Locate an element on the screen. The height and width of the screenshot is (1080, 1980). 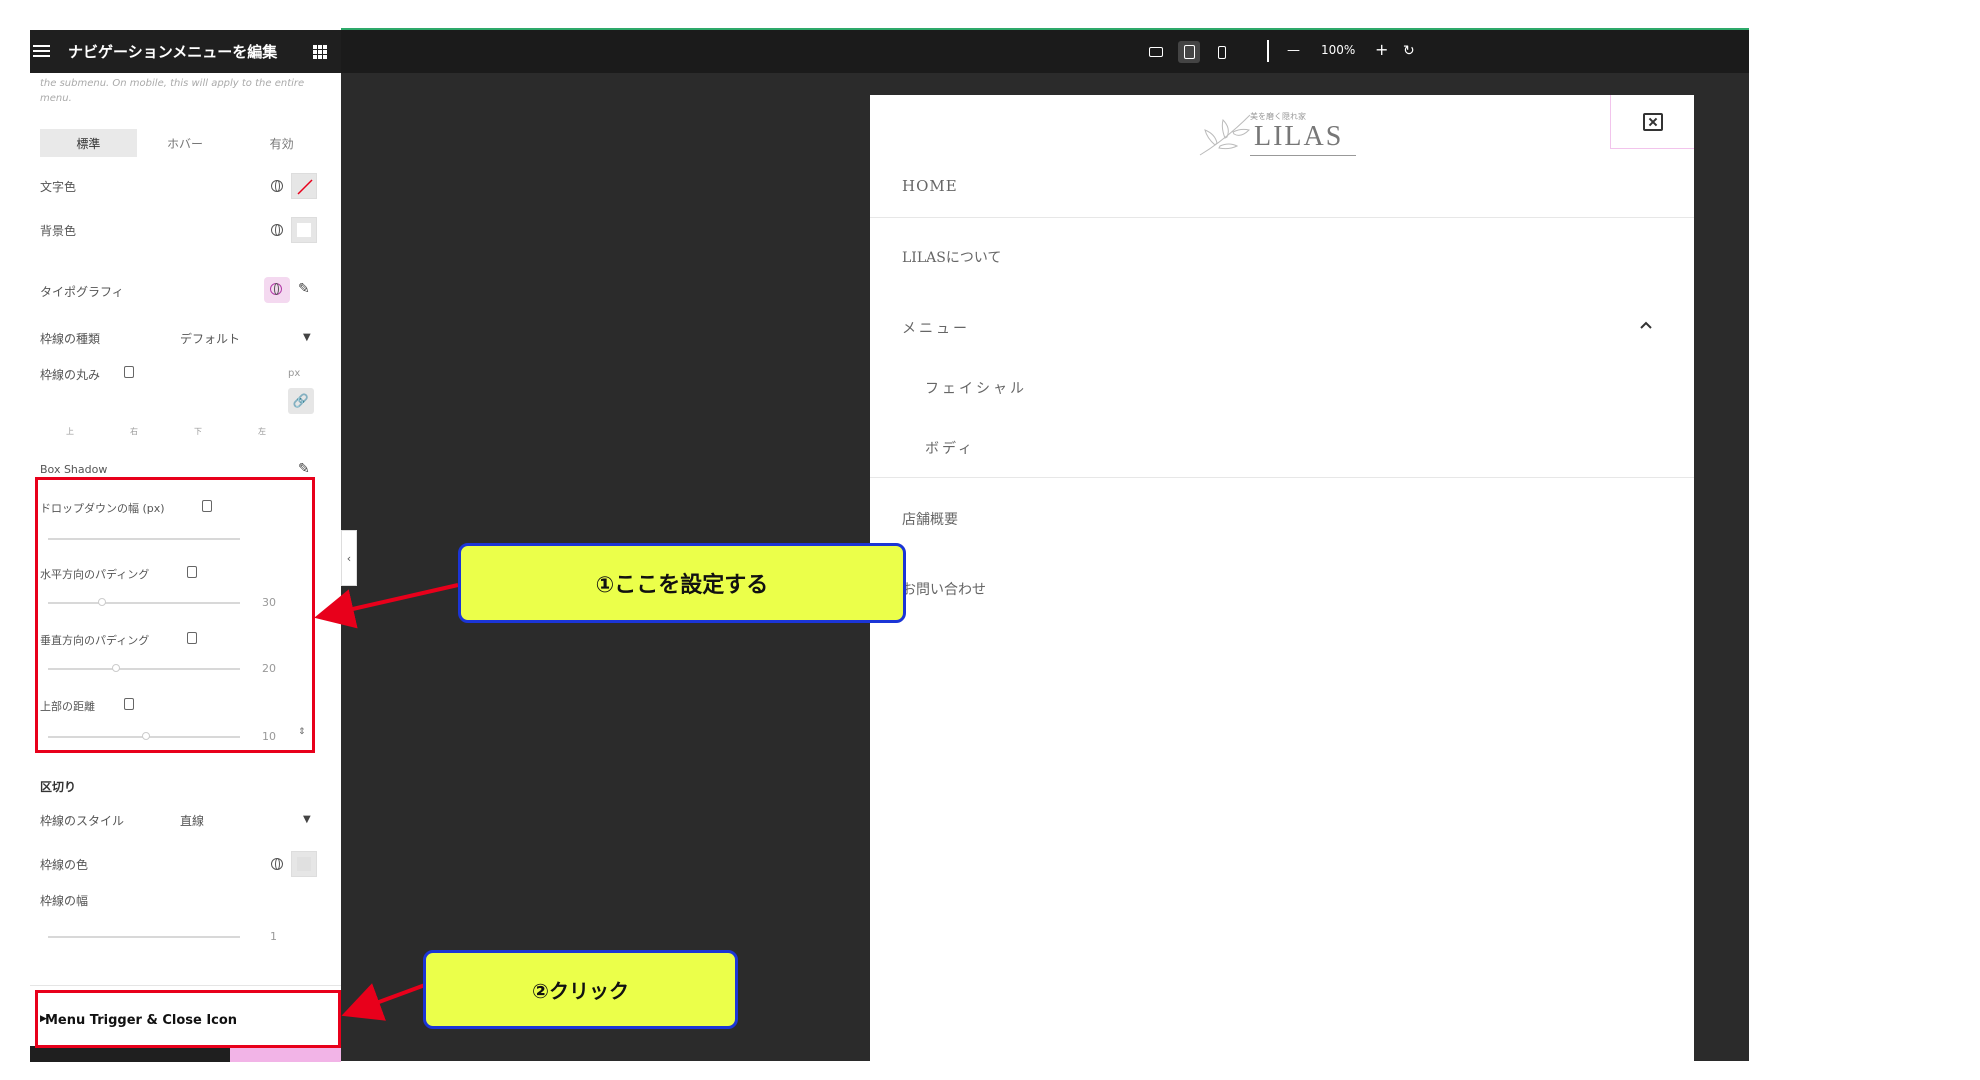
callout-step-2: ②クリック is located at coordinates (580, 989).